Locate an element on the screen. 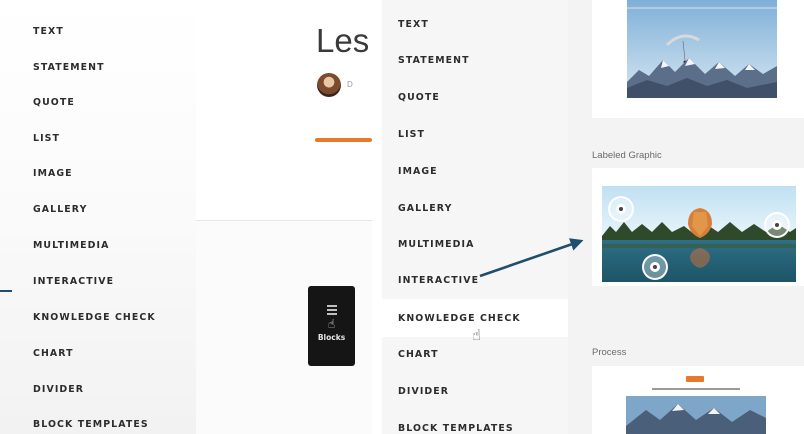 This screenshot has width=804, height=434. grid-icon is located at coordinates (331, 310).